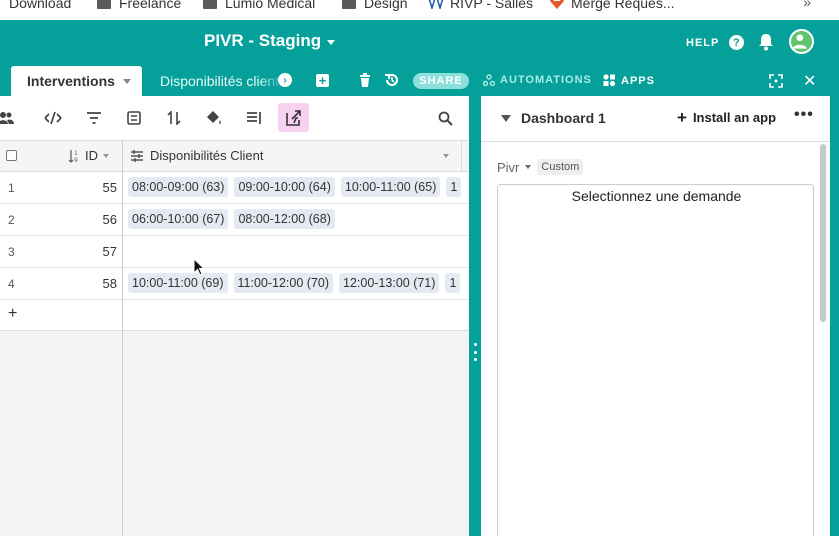 The image size is (839, 536). I want to click on dashboard-title: Dashboard 1, so click(563, 118).